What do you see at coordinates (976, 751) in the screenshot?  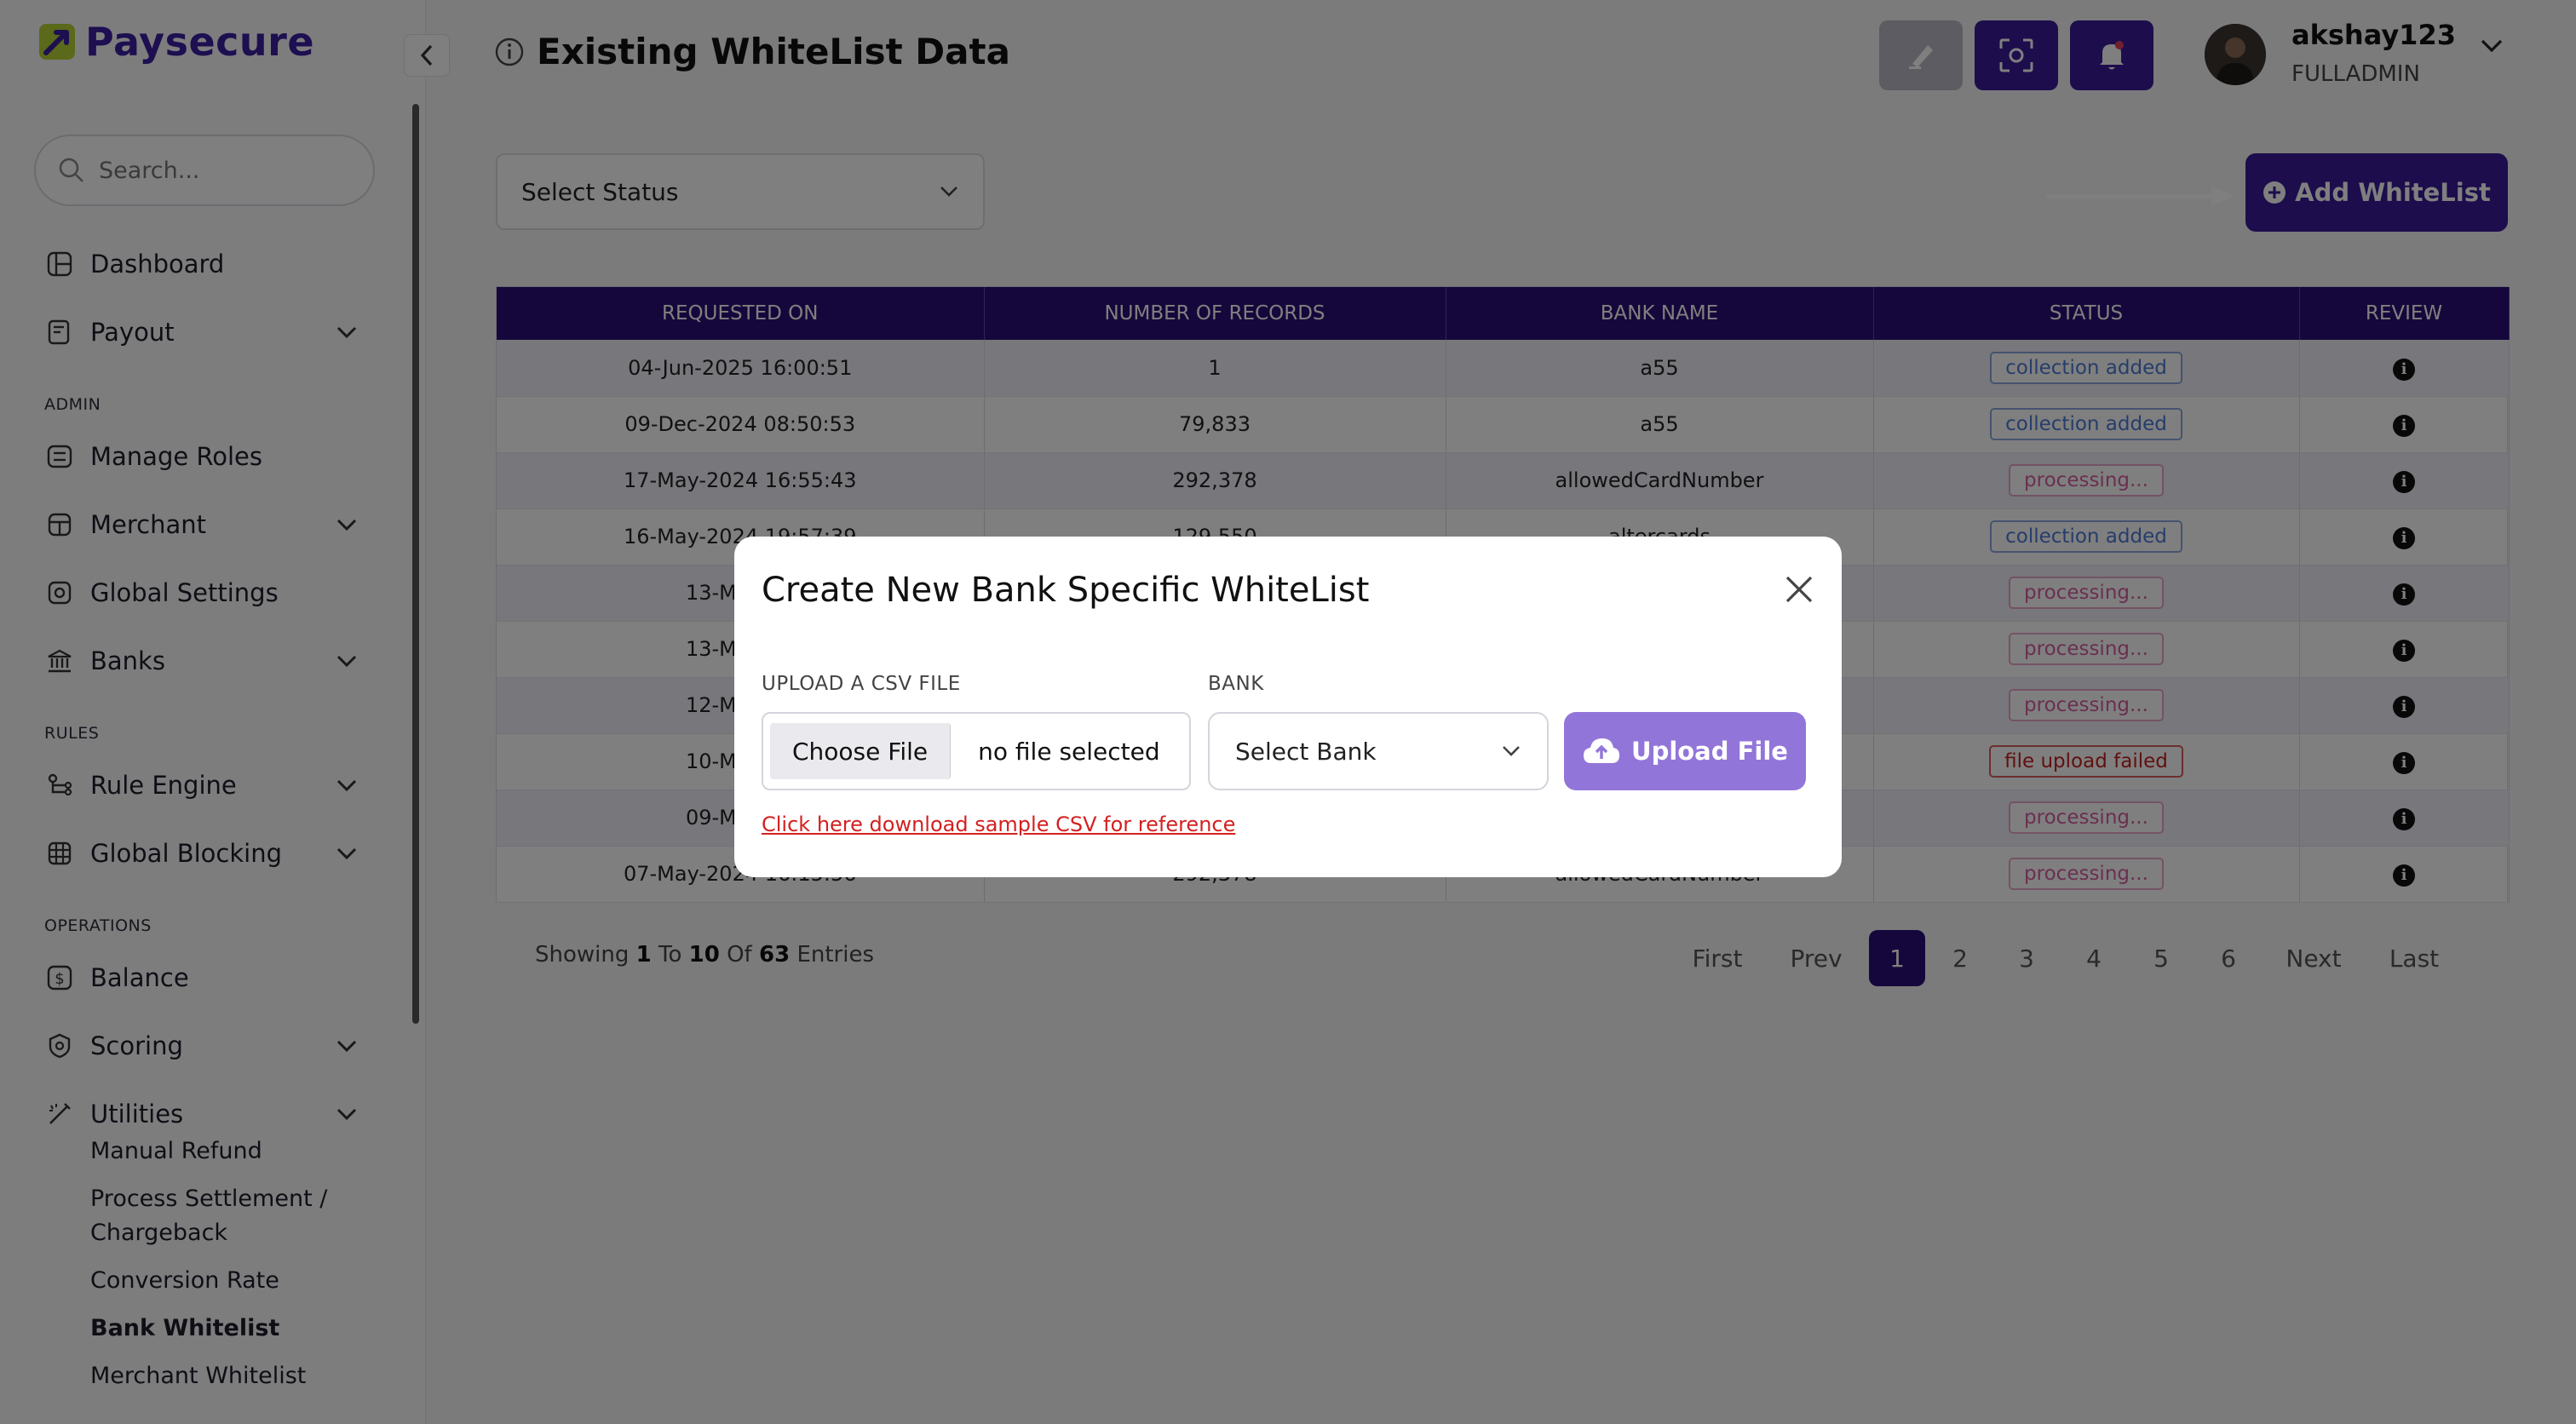 I see `csv-file-input: Choose File no file selected` at bounding box center [976, 751].